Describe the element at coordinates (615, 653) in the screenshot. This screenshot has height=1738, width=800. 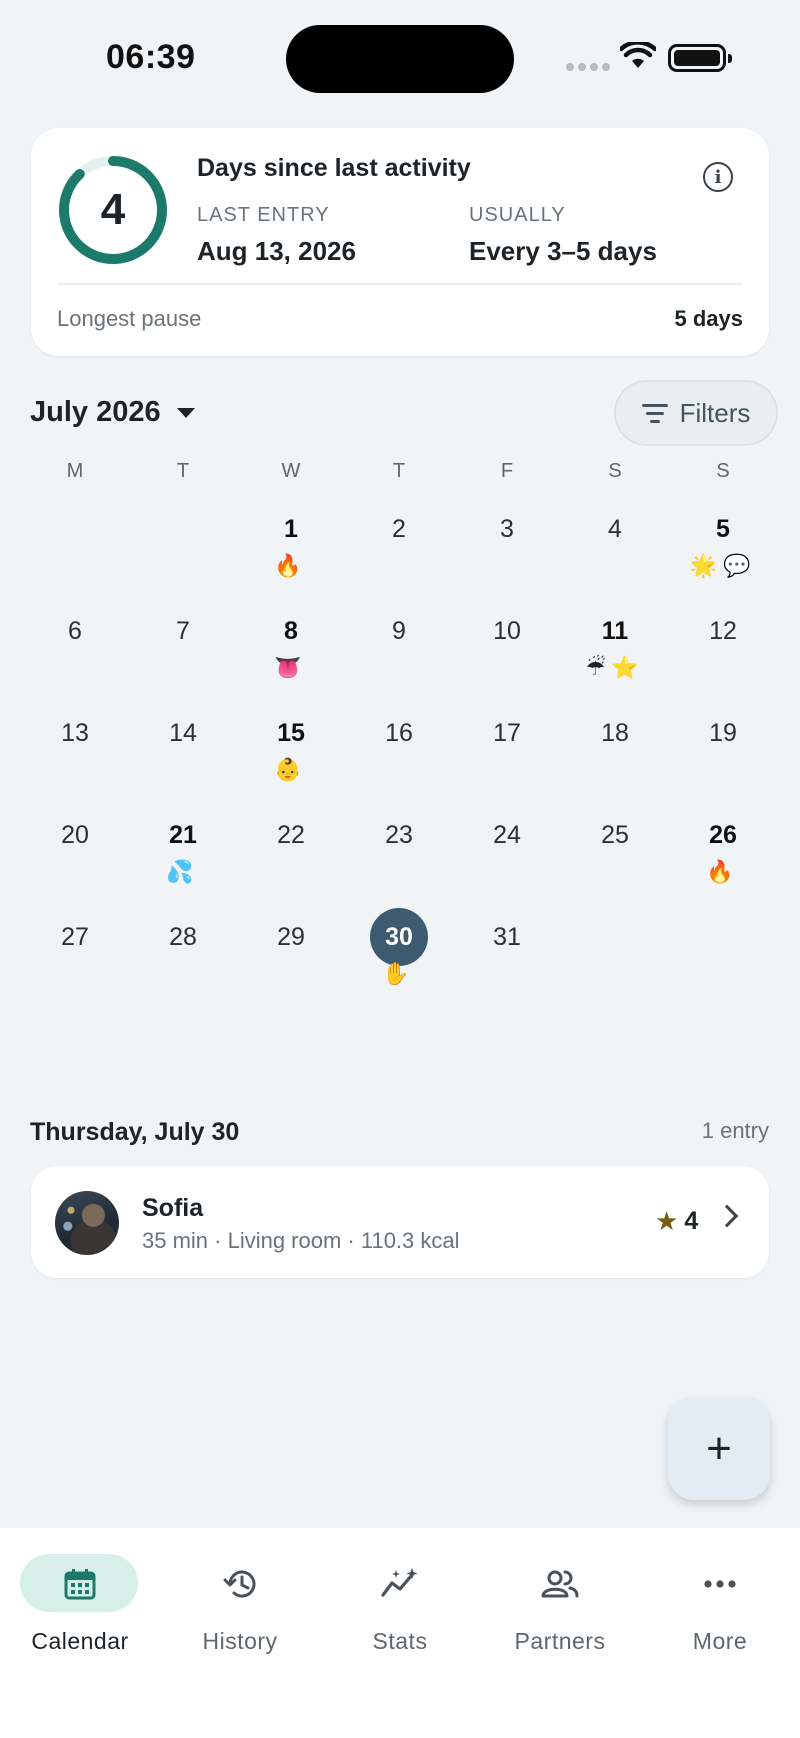
I see `calendar-day: 11 ☔⭐` at that location.